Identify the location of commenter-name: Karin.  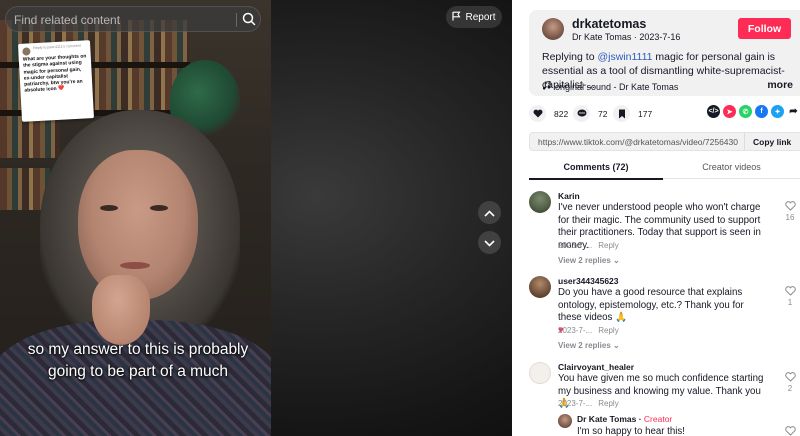
(569, 196).